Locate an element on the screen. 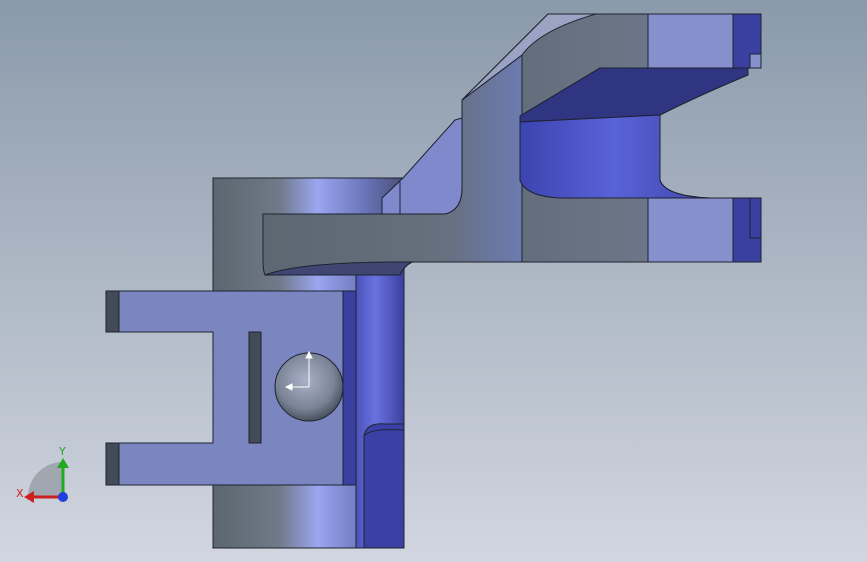 This screenshot has width=867, height=562. fork-end-top-notch is located at coordinates (755, 61).